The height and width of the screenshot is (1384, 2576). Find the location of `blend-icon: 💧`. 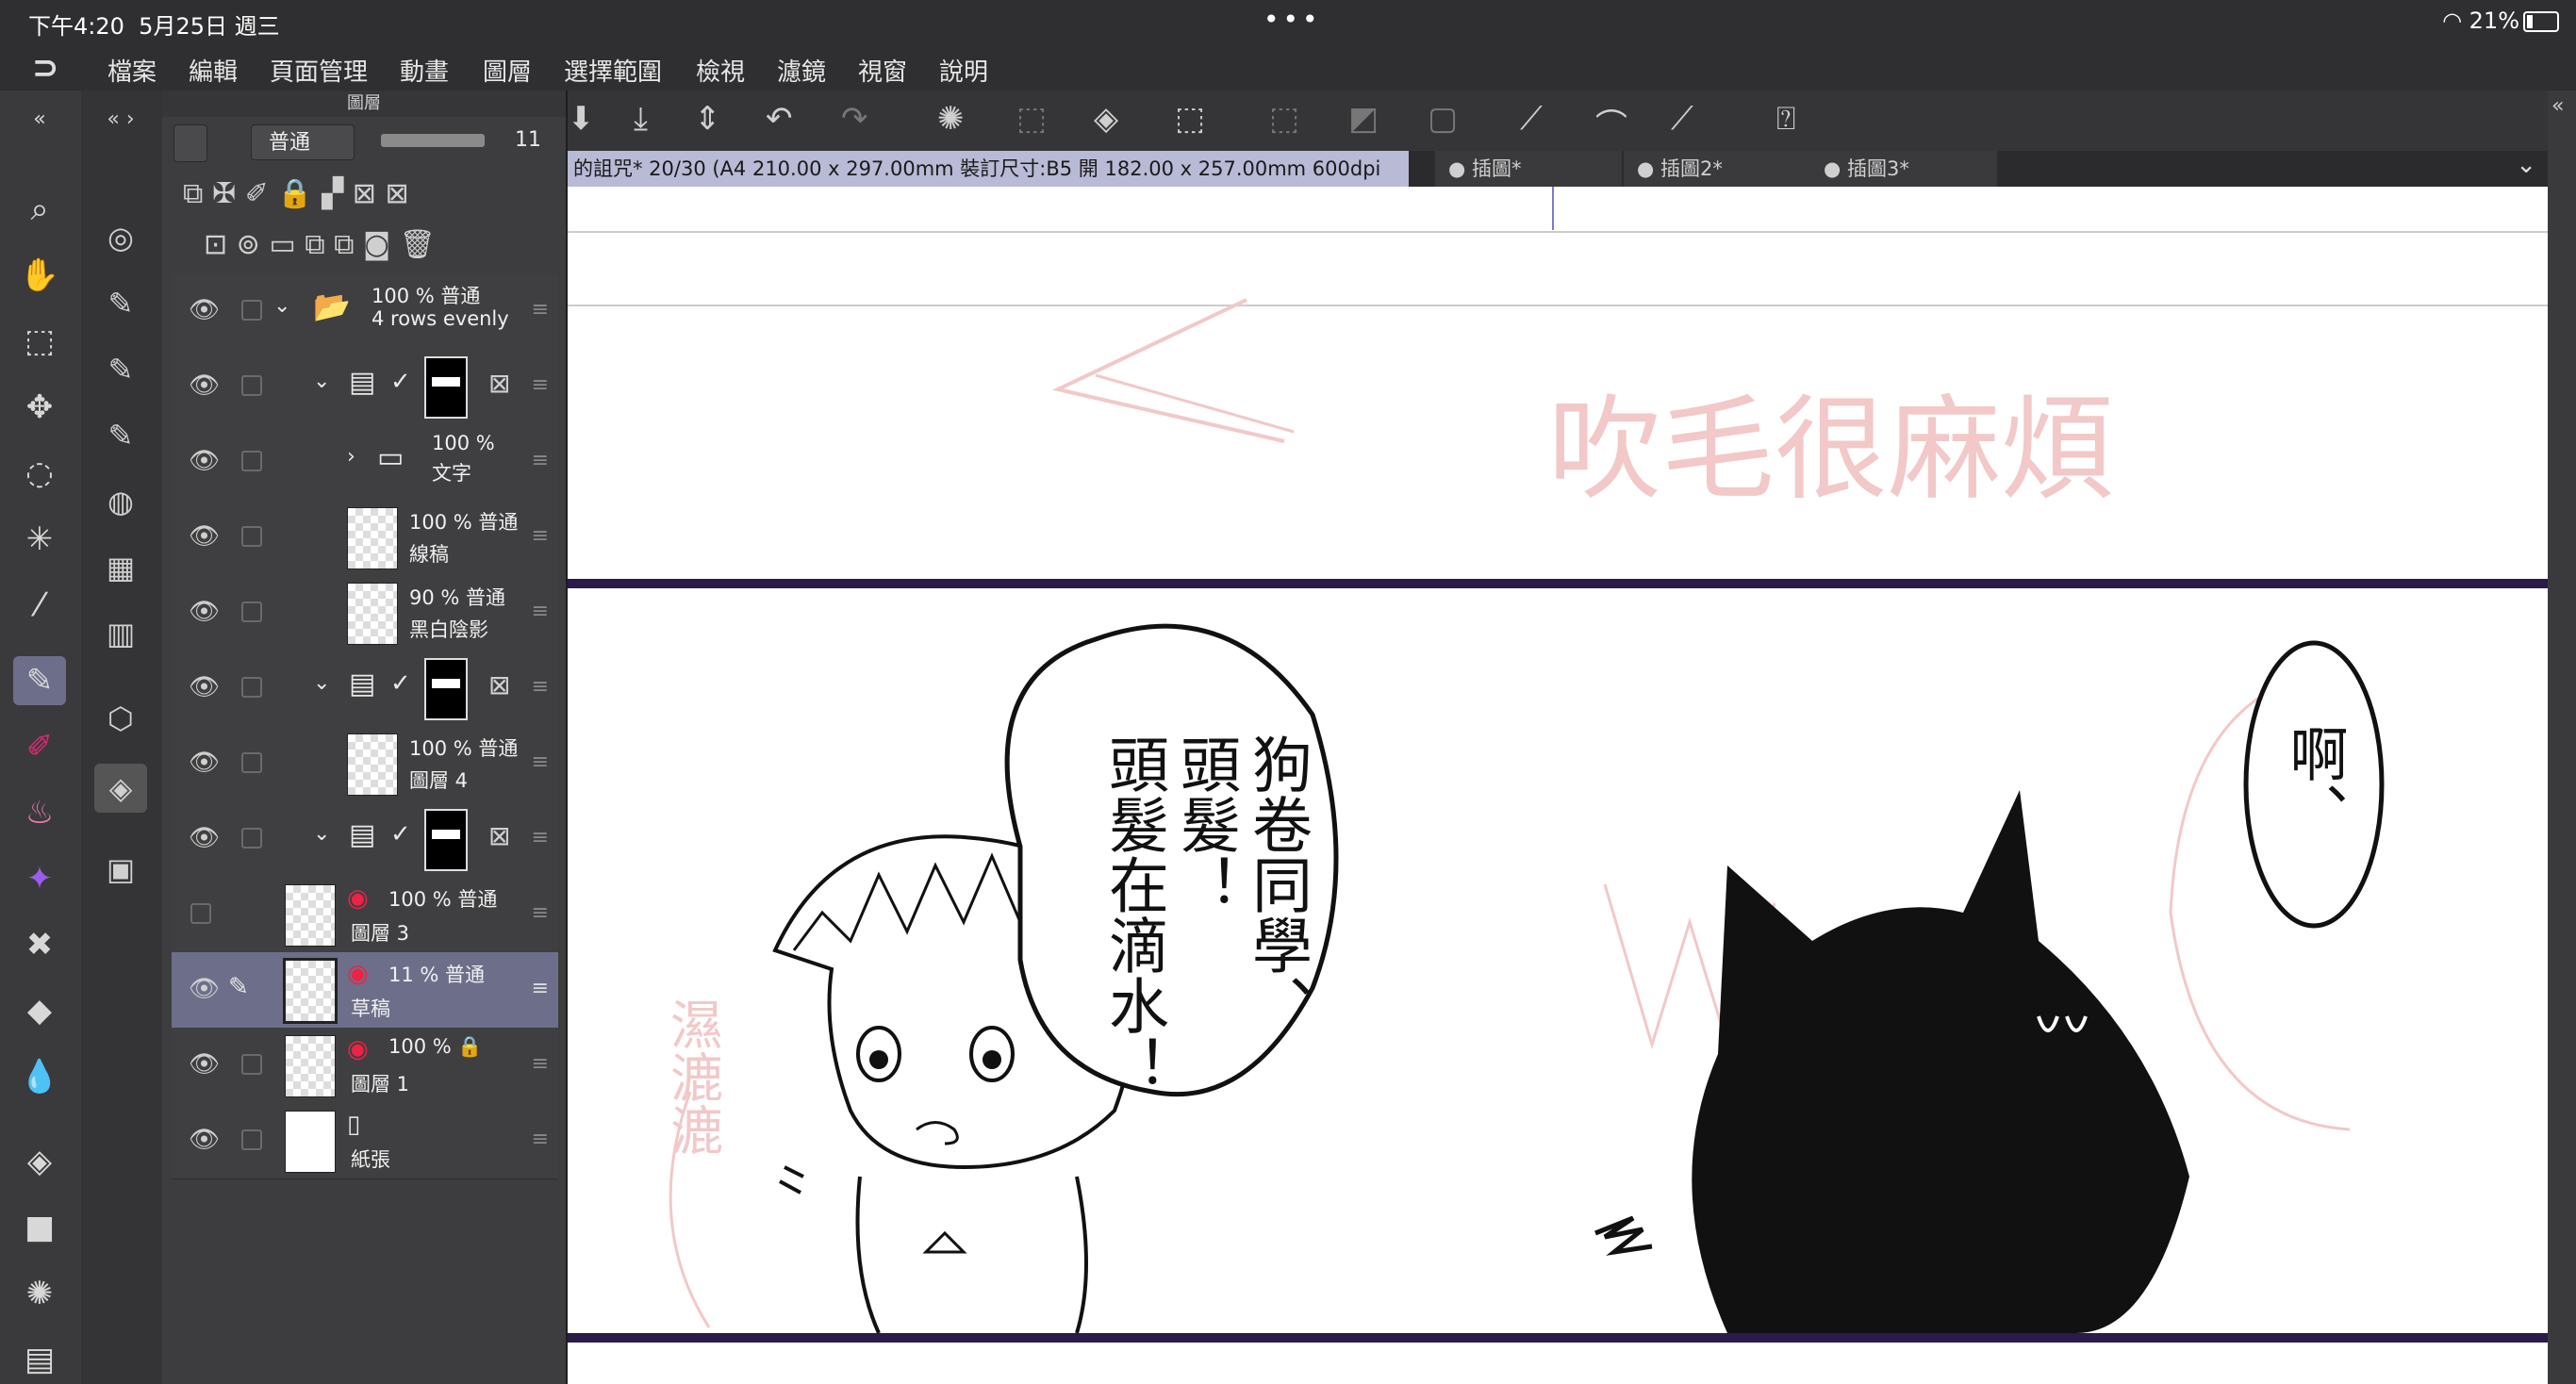

blend-icon: 💧 is located at coordinates (39, 1076).